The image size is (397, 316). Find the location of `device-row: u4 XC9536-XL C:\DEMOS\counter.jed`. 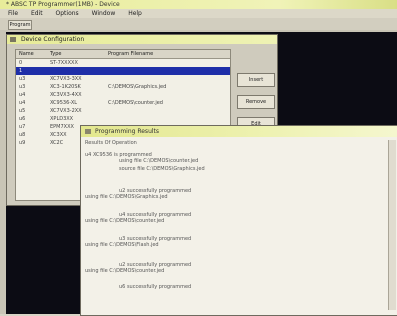

device-row: u4 XC9536-XL C:\DEMOS\counter.jed is located at coordinates (123, 103).